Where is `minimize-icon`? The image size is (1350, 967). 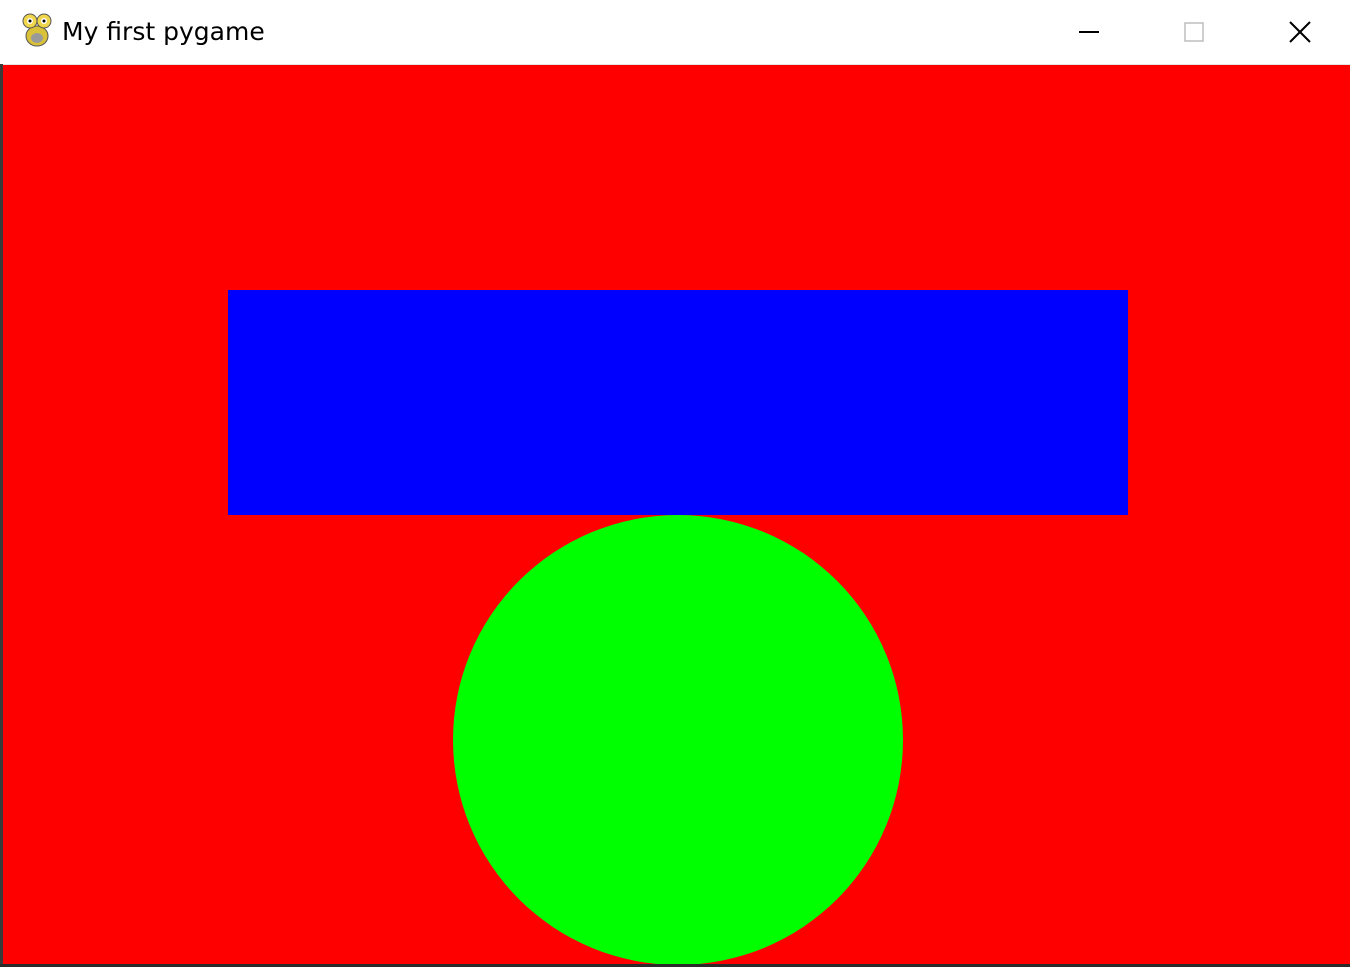
minimize-icon is located at coordinates (1089, 32).